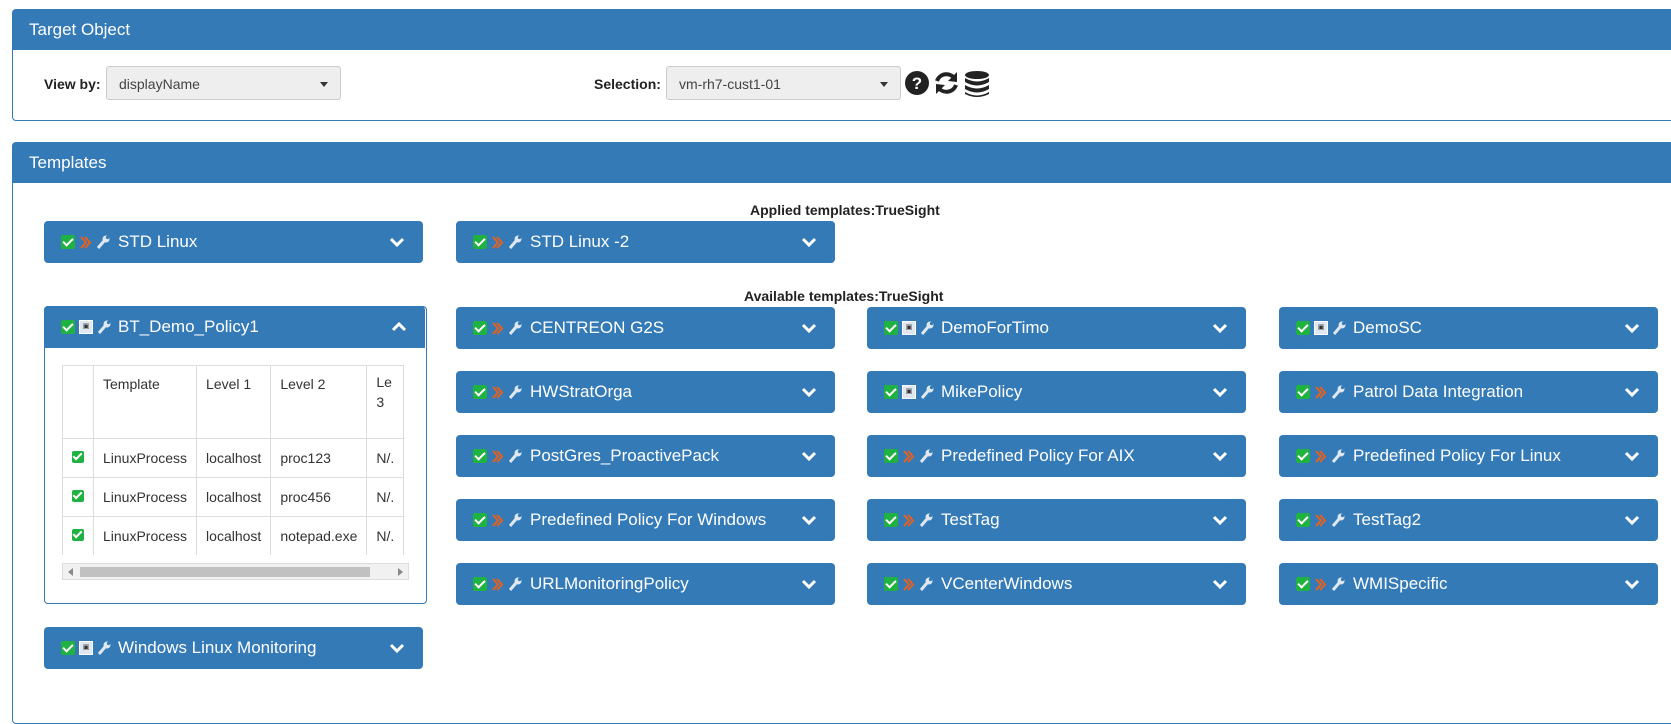  What do you see at coordinates (385, 402) in the screenshot?
I see `table-header: Le 3` at bounding box center [385, 402].